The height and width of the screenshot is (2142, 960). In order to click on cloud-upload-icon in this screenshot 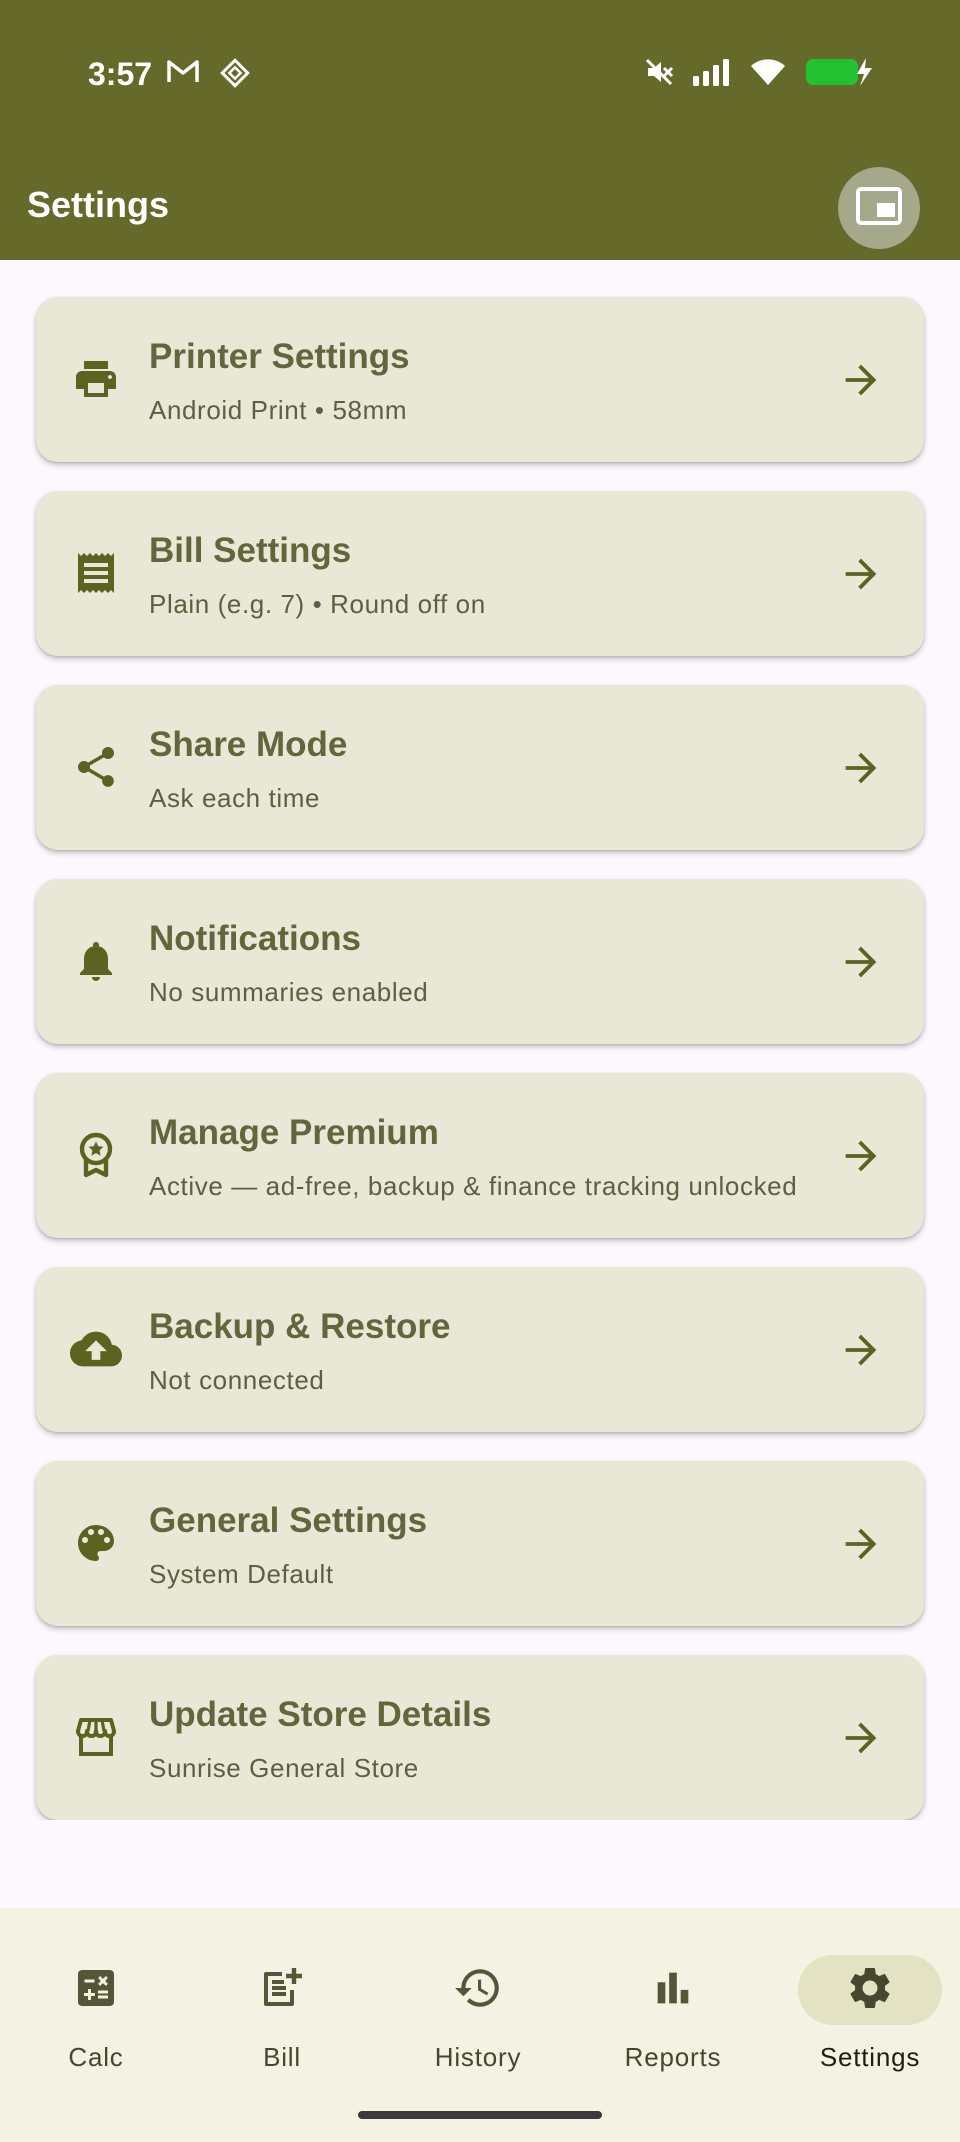, I will do `click(96, 1349)`.